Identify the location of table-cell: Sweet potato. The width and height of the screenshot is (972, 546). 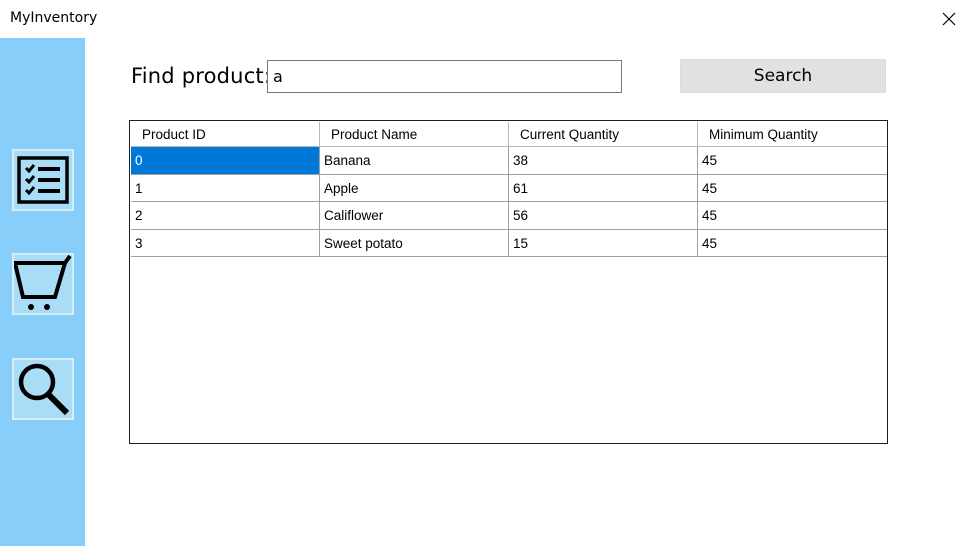
(414, 243).